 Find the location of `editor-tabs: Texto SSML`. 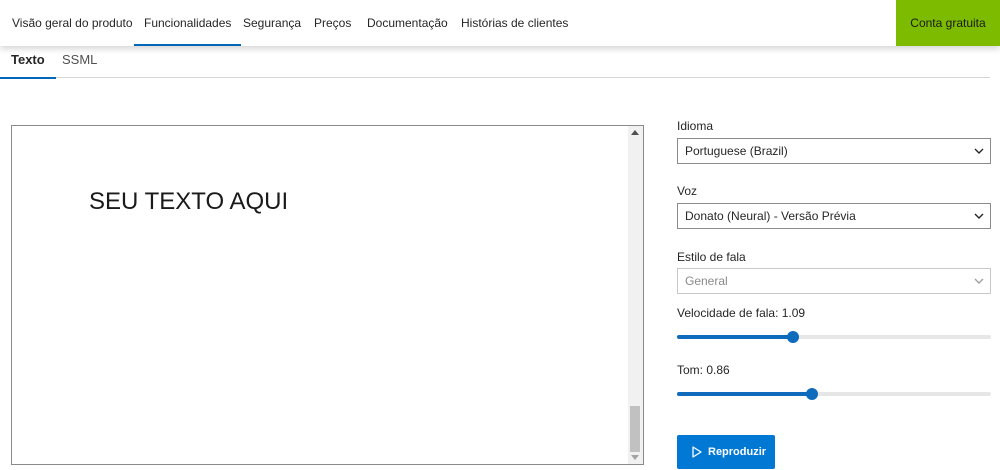

editor-tabs: Texto SSML is located at coordinates (495, 62).